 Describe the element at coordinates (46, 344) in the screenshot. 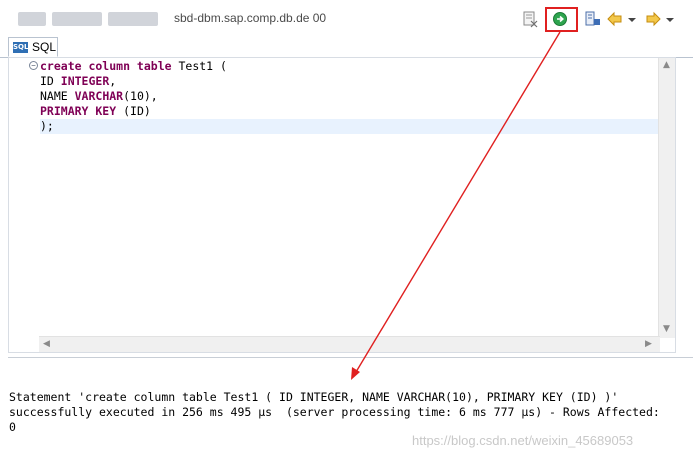

I see `scroll-left-icon: ◀` at that location.